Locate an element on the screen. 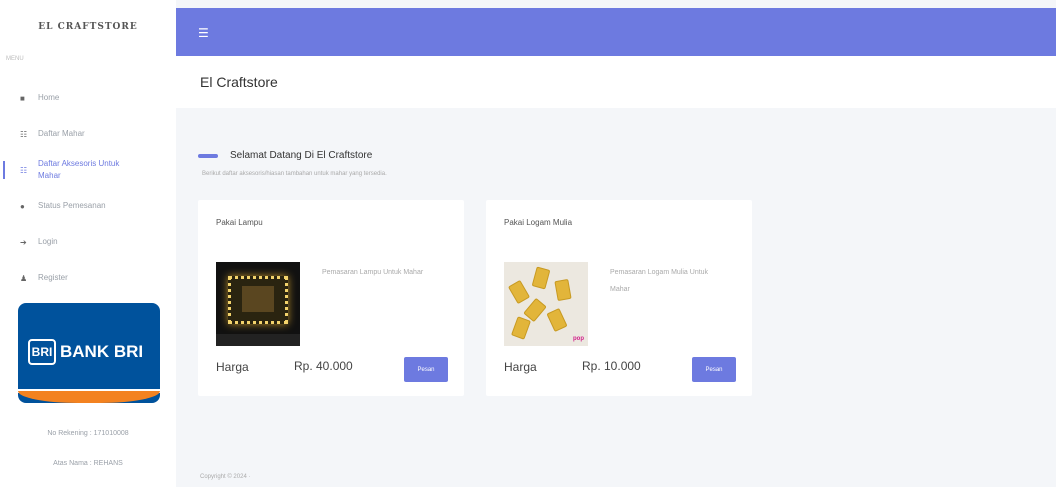  sidebar-item-daftar-aksesoris: ☷ Daftar Aksesoris Untuk Mahar is located at coordinates (88, 170).